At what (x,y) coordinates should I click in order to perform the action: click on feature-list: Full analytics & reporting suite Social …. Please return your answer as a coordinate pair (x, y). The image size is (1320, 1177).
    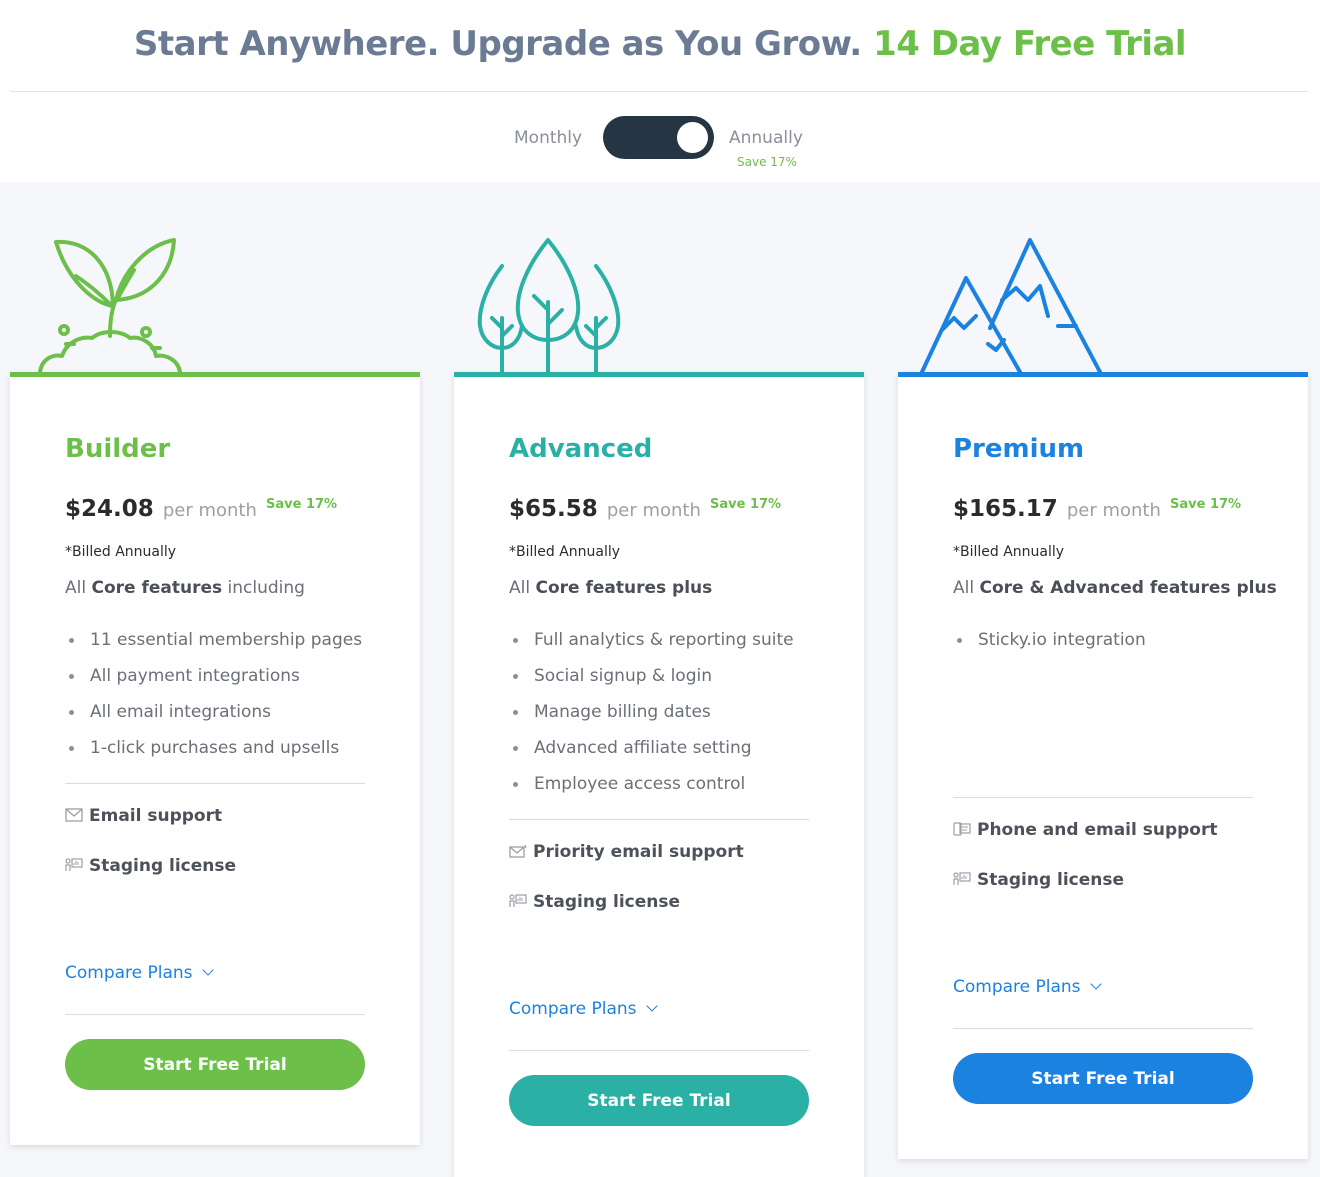
    Looking at the image, I should click on (669, 718).